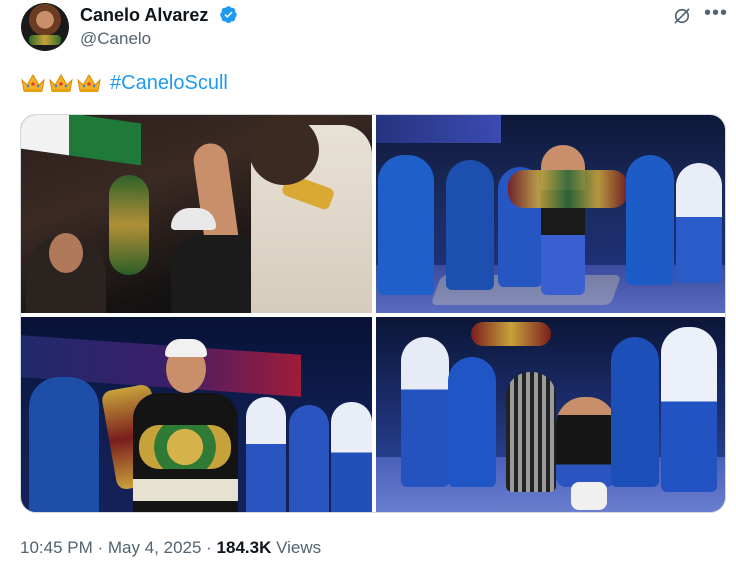 The width and height of the screenshot is (736, 581). What do you see at coordinates (45, 40) in the screenshot?
I see `avatar-belt` at bounding box center [45, 40].